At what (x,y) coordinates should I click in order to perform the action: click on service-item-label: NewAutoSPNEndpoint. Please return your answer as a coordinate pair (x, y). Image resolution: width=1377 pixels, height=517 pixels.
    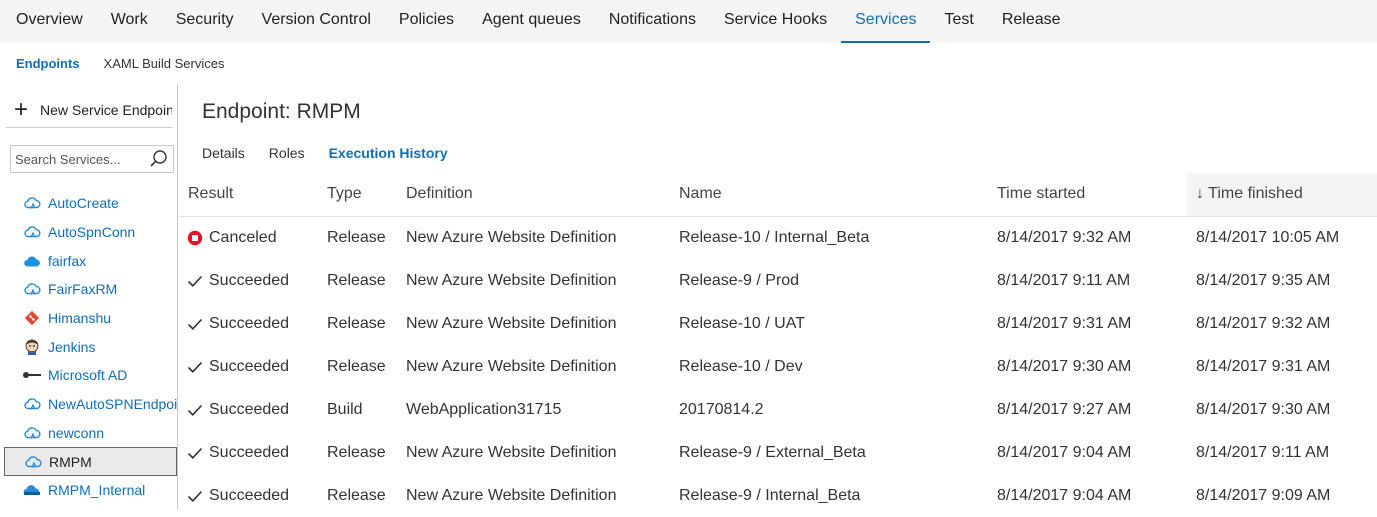
    Looking at the image, I should click on (112, 404).